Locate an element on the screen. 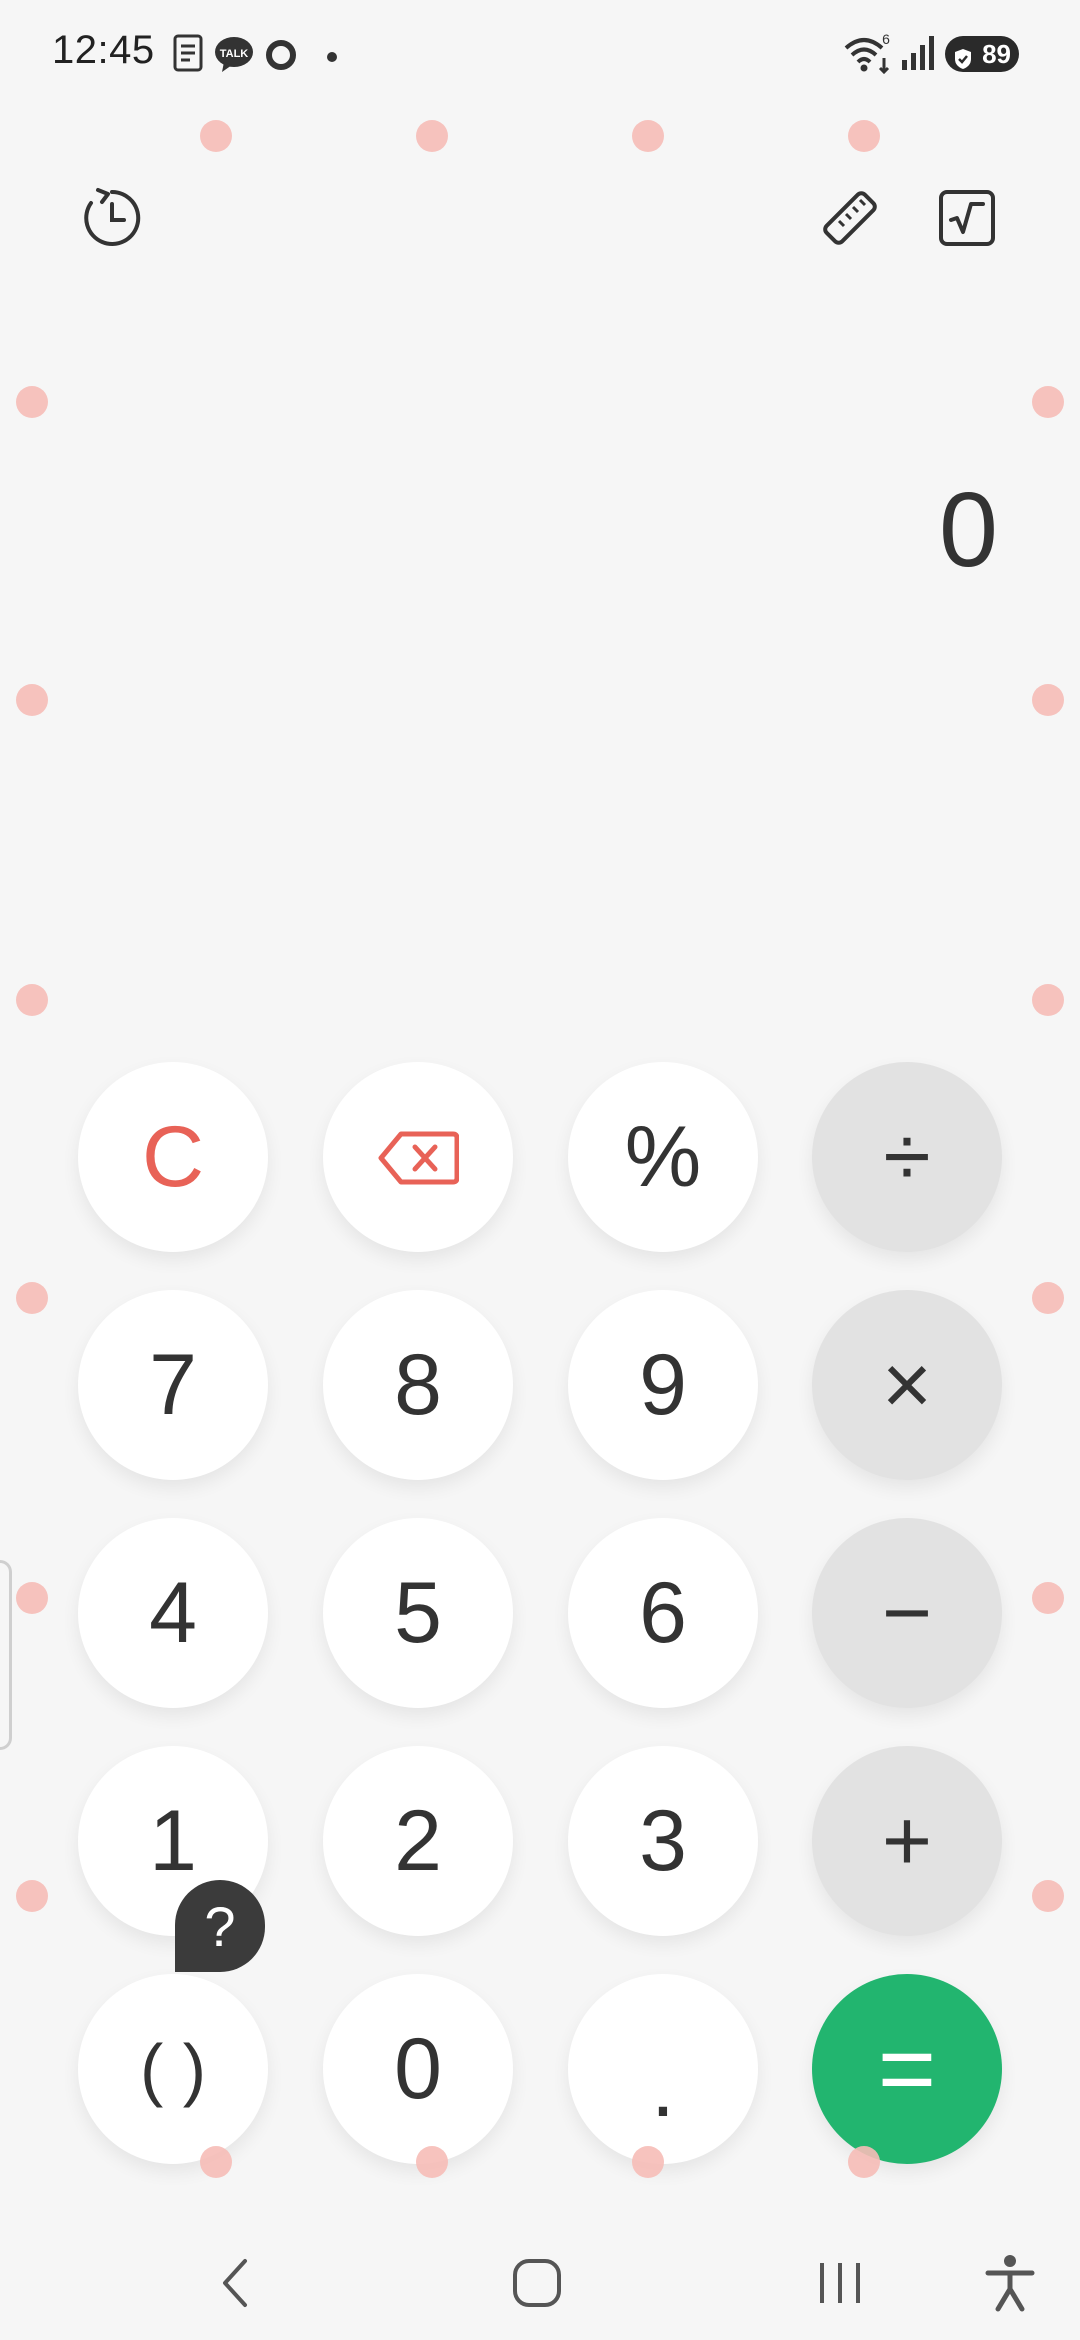 This screenshot has height=2340, width=1080. sqrt-icon is located at coordinates (967, 220).